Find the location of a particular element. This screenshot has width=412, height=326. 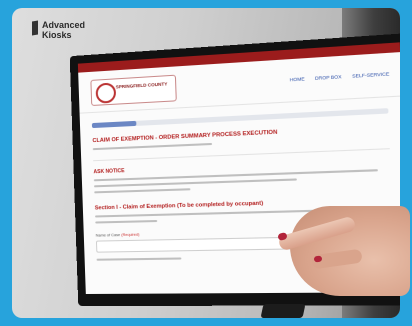

county-name: SPRINGFIELD COUNTY is located at coordinates (141, 85).